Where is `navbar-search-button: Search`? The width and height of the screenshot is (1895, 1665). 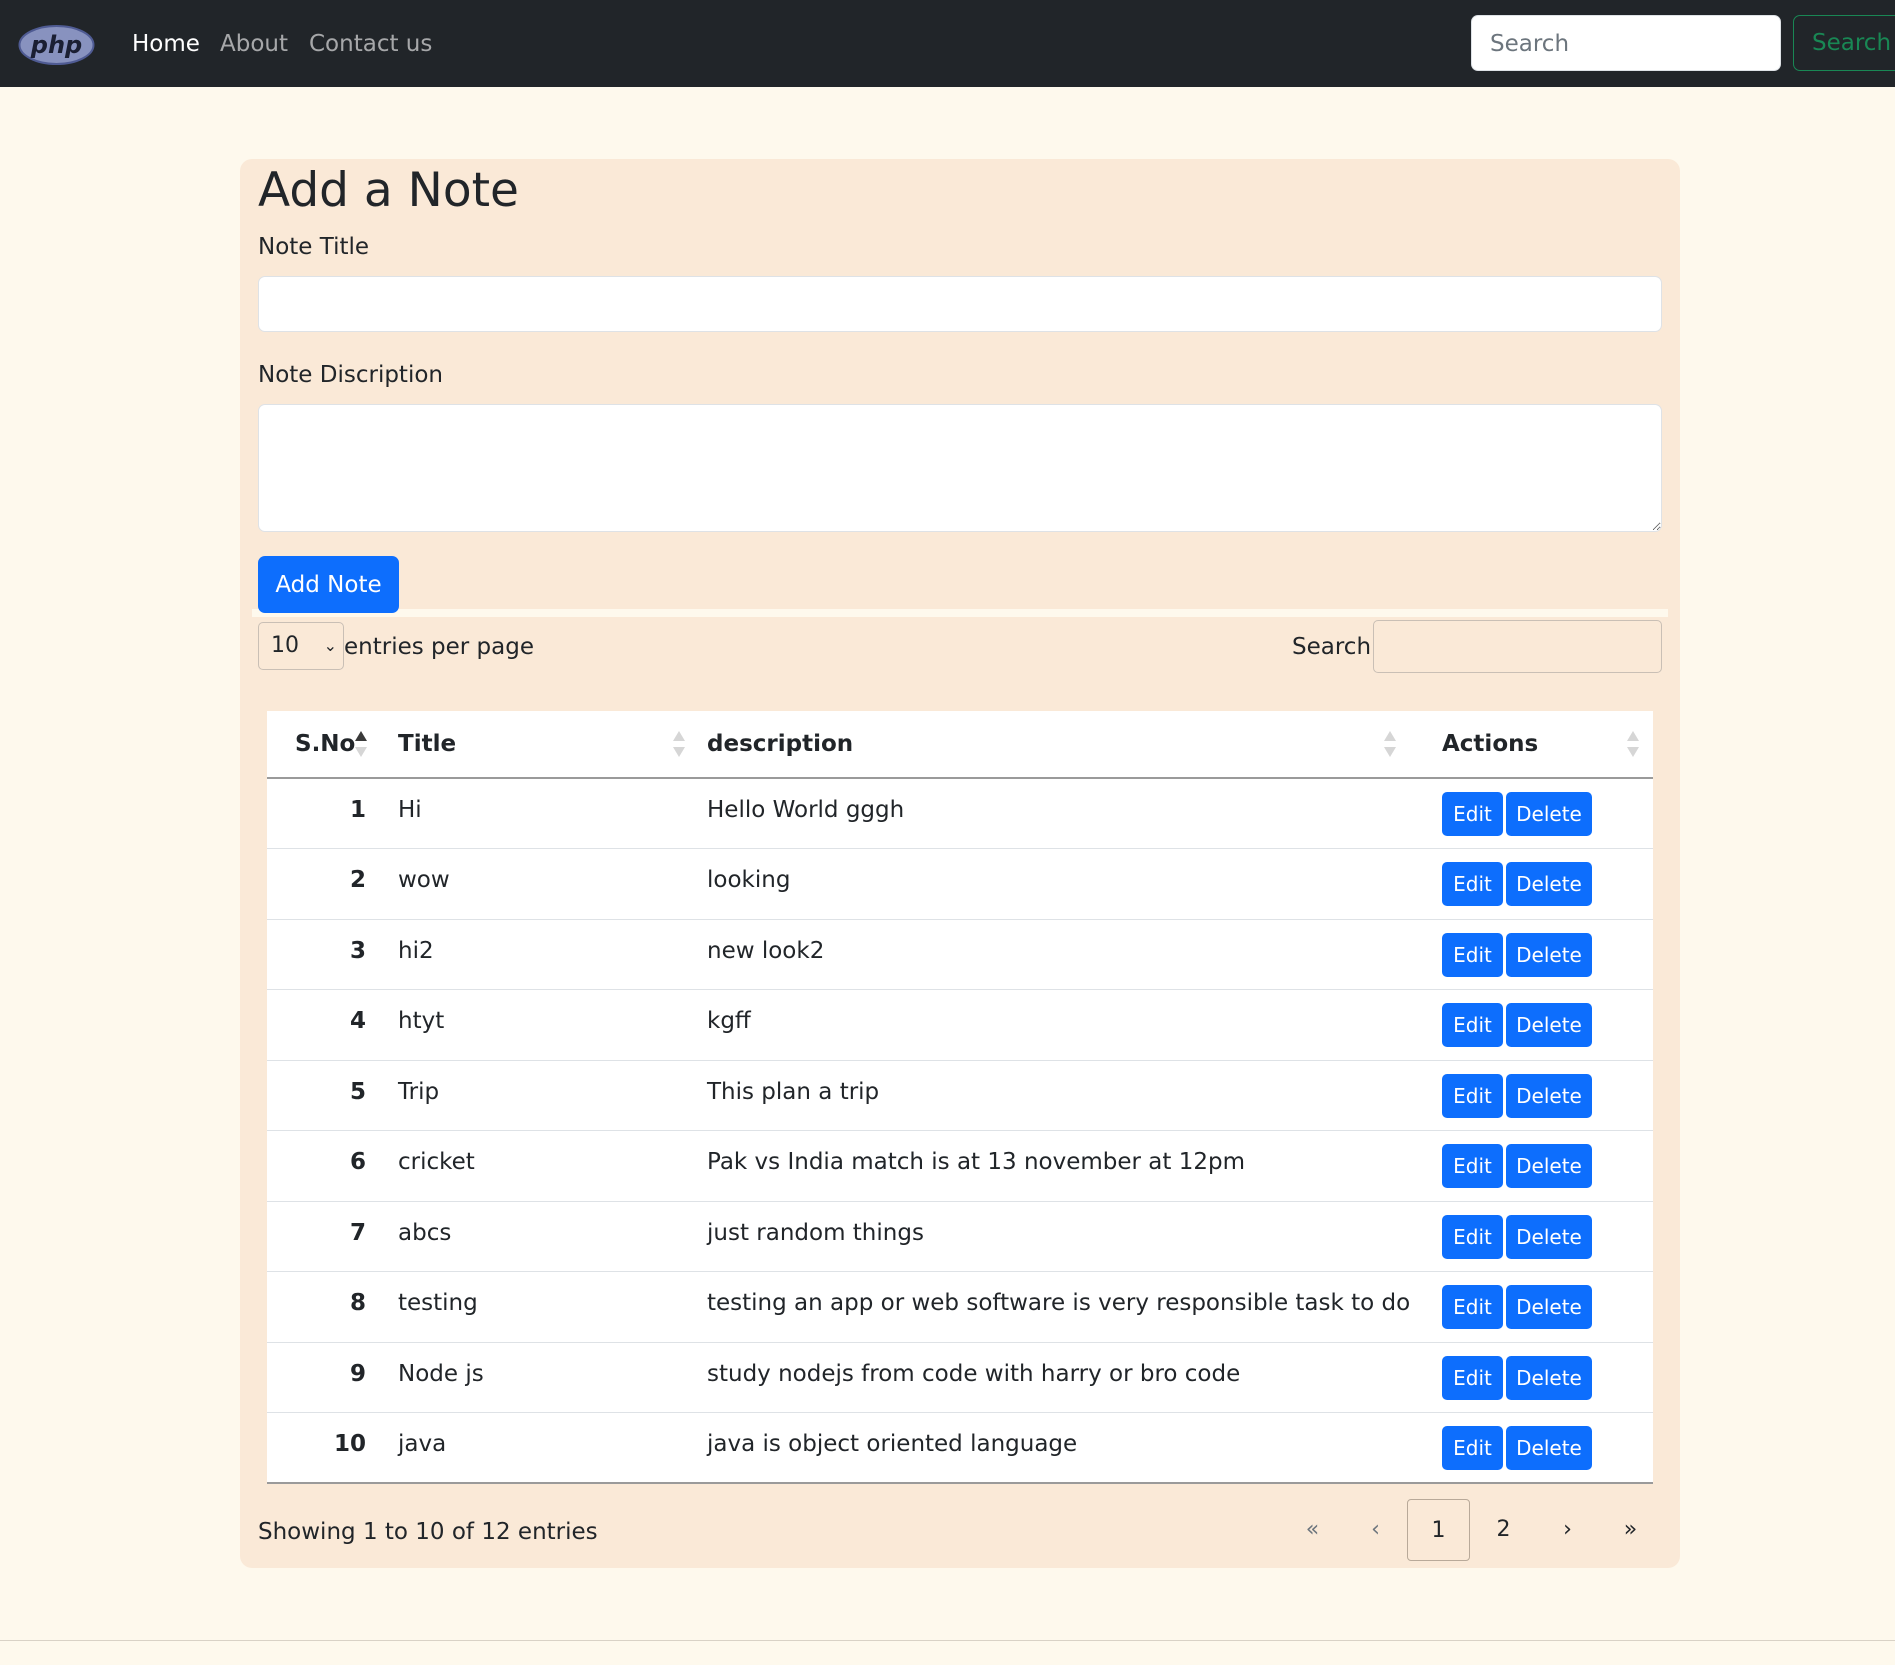 navbar-search-button: Search is located at coordinates (1844, 43).